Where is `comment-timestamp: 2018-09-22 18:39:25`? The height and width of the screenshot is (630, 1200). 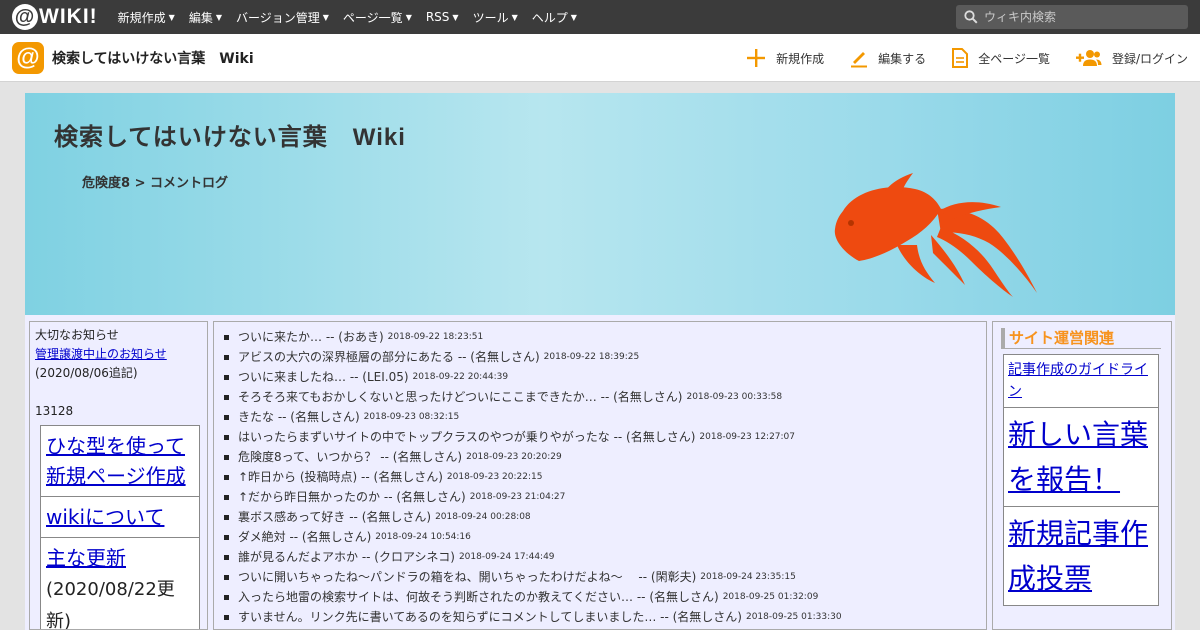
comment-timestamp: 2018-09-22 18:39:25 is located at coordinates (591, 357).